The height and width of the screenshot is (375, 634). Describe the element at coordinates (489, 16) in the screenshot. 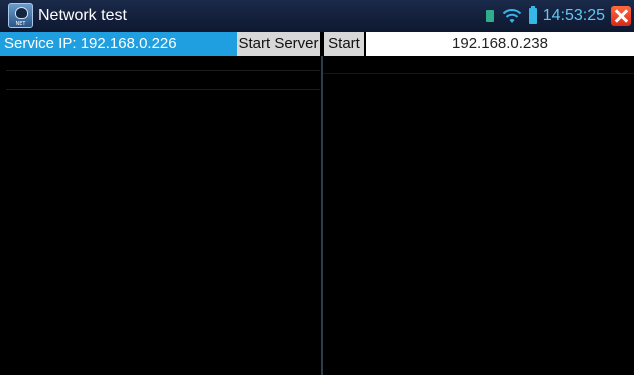

I see `sim-icon` at that location.